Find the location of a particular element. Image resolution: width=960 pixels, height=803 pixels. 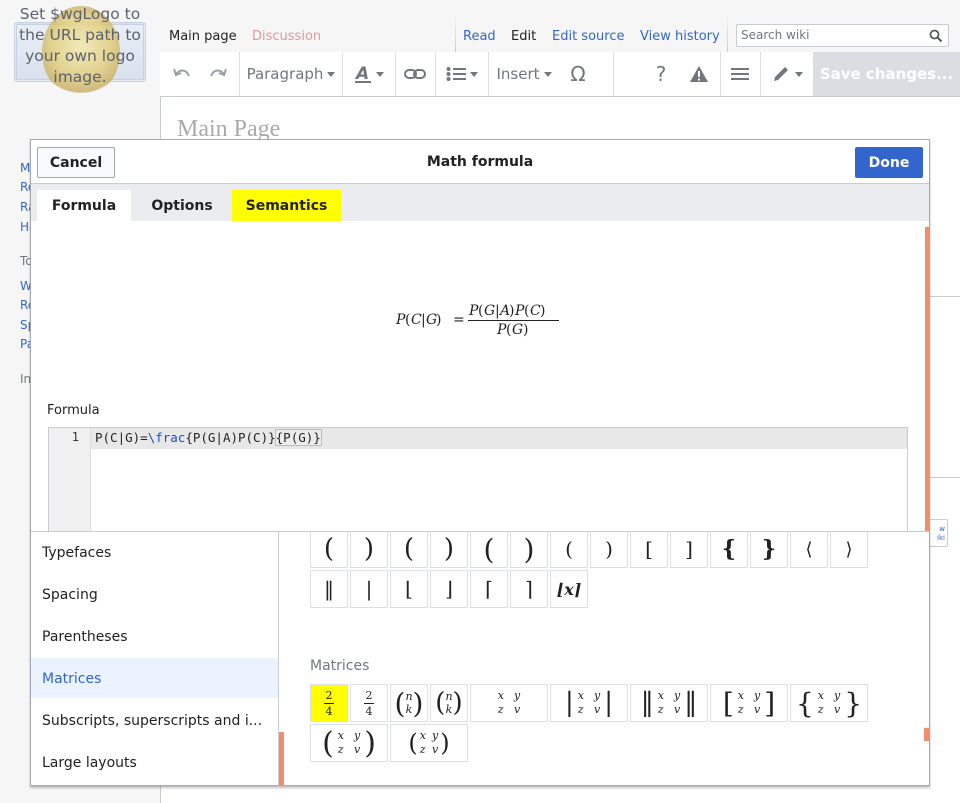

warning-icon is located at coordinates (699, 74).